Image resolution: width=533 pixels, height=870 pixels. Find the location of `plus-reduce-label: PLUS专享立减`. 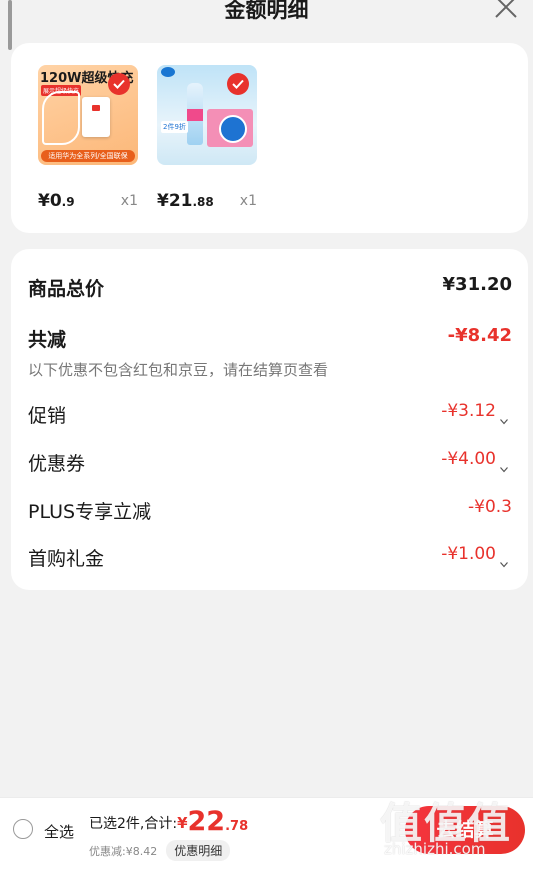

plus-reduce-label: PLUS专享立减 is located at coordinates (90, 512).